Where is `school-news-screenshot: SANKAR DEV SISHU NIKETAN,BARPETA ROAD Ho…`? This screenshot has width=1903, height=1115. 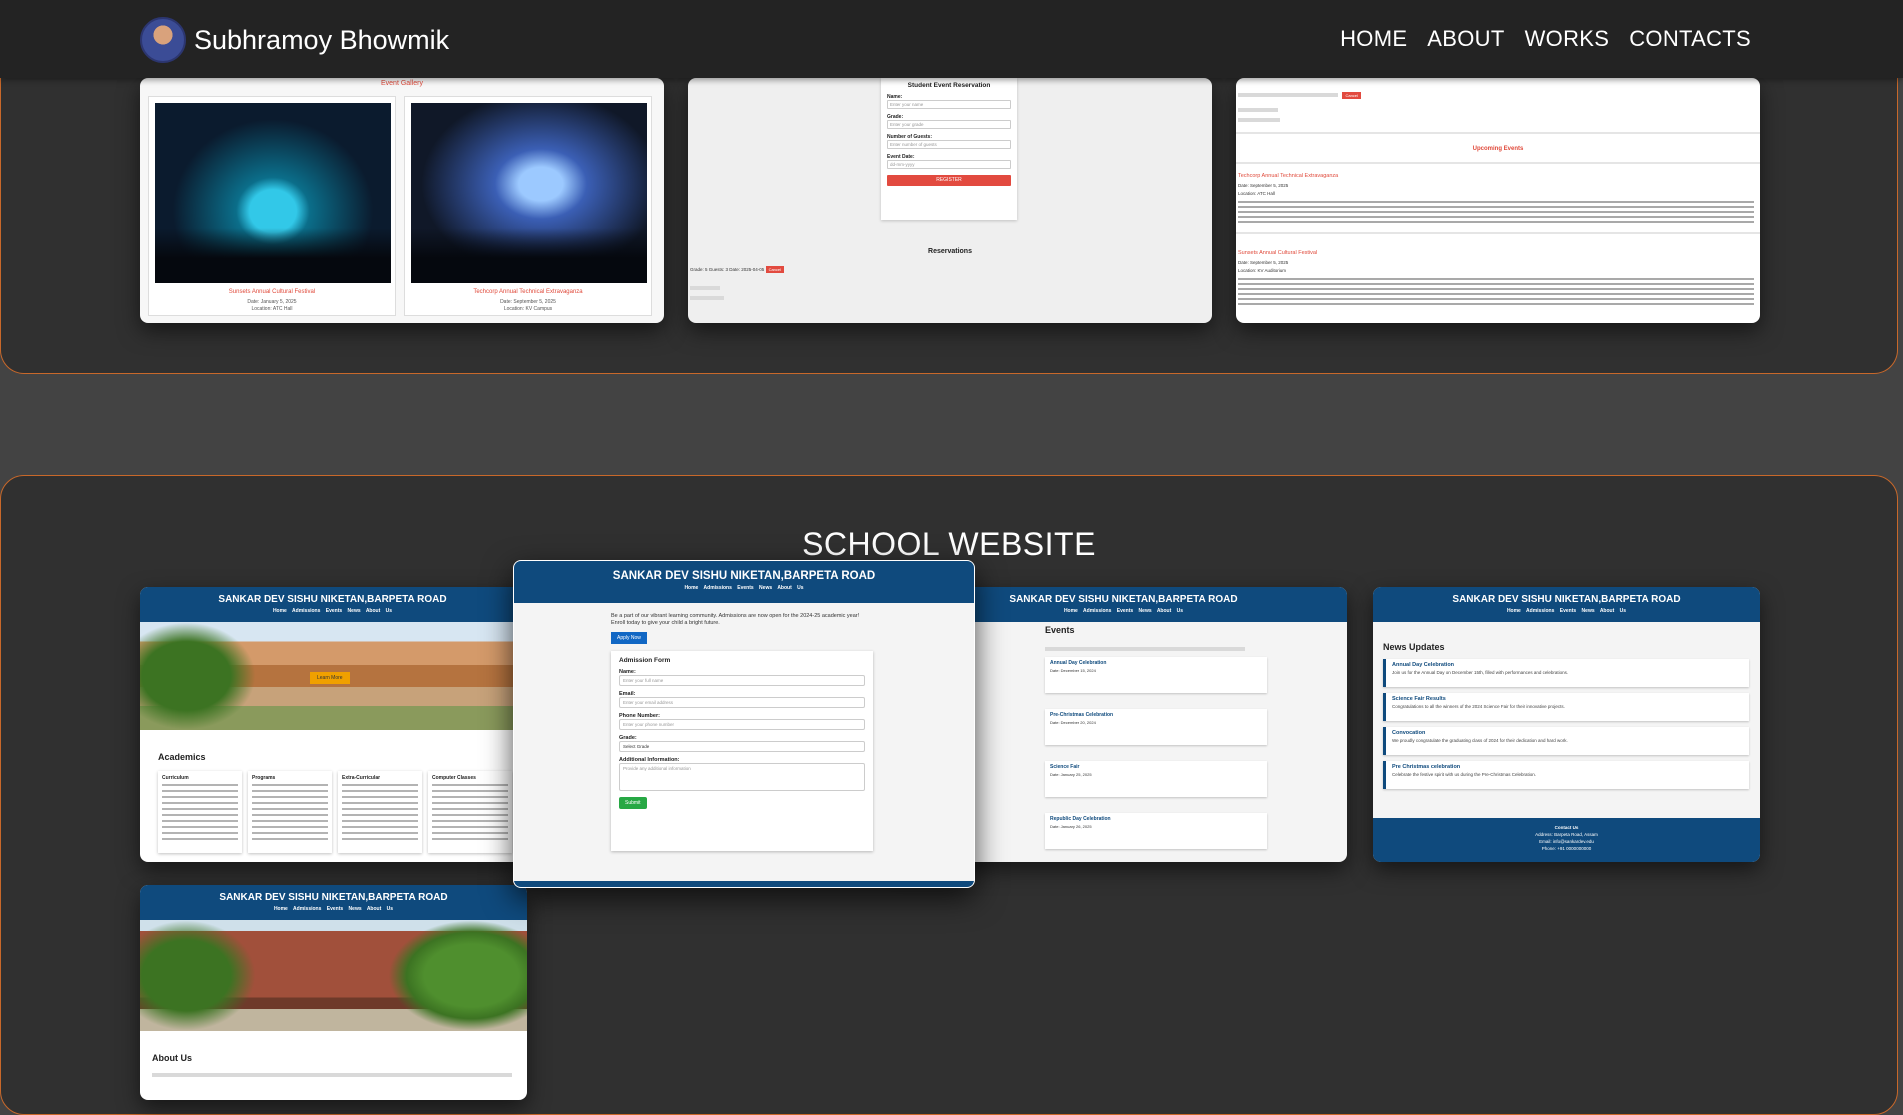 school-news-screenshot: SANKAR DEV SISHU NIKETAN,BARPETA ROAD Ho… is located at coordinates (1566, 724).